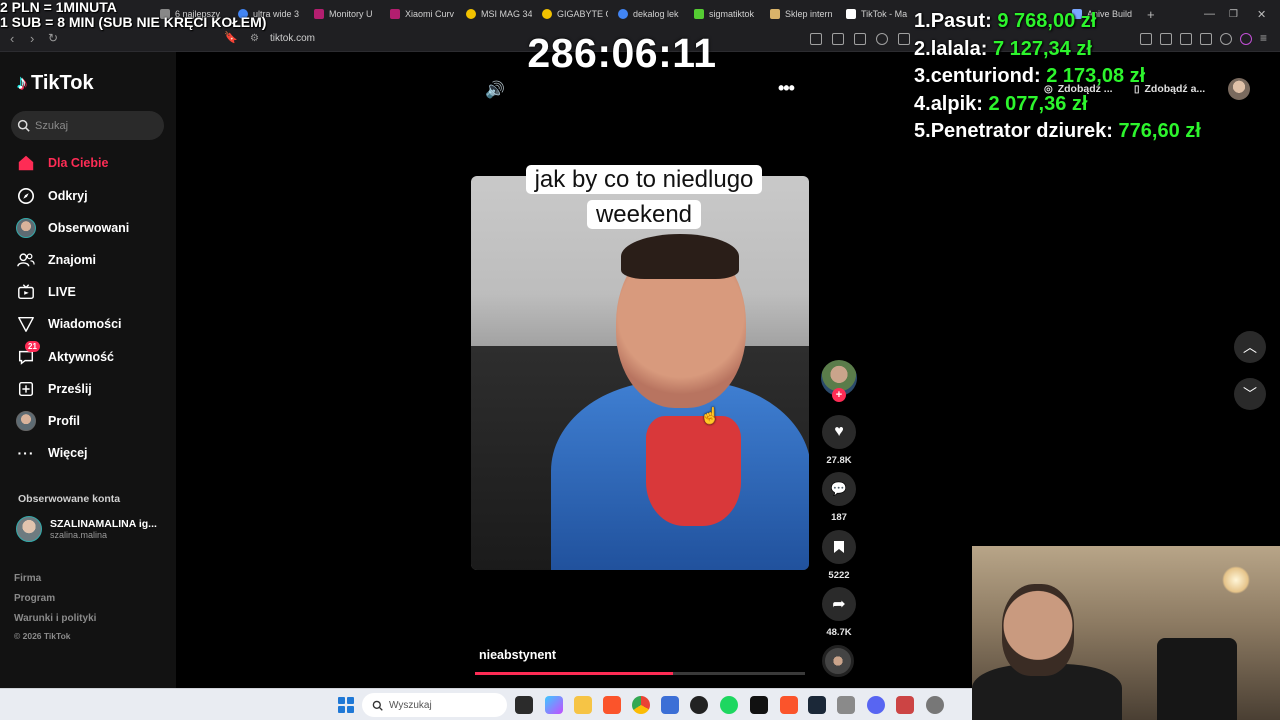  What do you see at coordinates (52, 453) in the screenshot?
I see `nav-item-wiecej: ··· Więcej` at bounding box center [52, 453].